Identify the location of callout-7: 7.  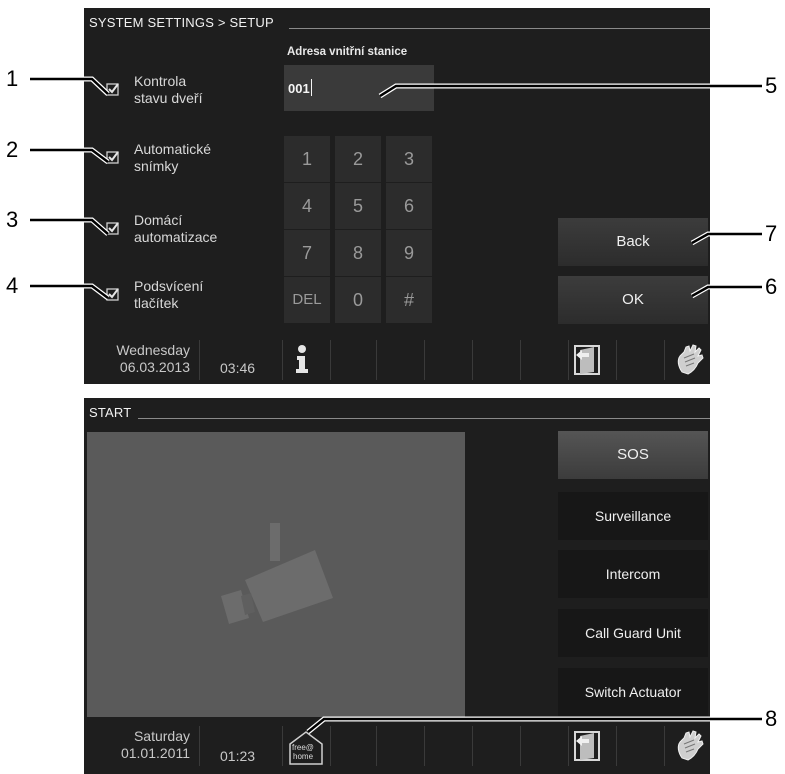
(771, 233).